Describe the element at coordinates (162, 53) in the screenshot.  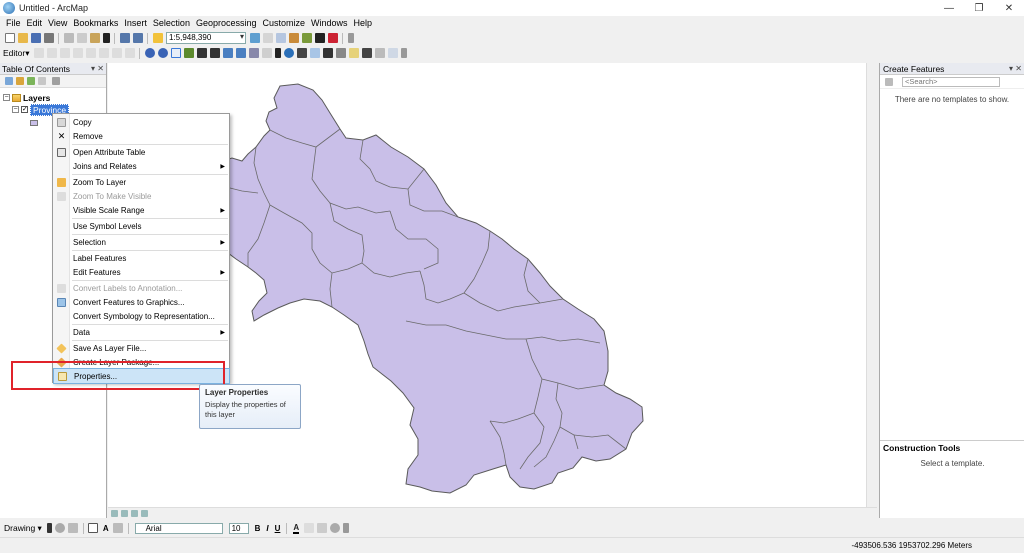
I see `zoom-out-icon` at that location.